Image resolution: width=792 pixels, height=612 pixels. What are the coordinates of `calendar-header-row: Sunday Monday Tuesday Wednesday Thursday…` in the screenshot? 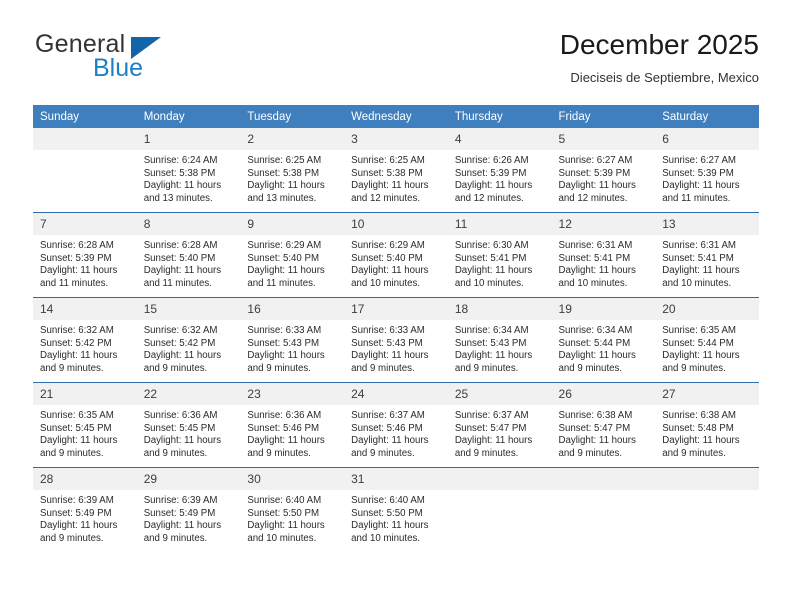 It's located at (396, 116).